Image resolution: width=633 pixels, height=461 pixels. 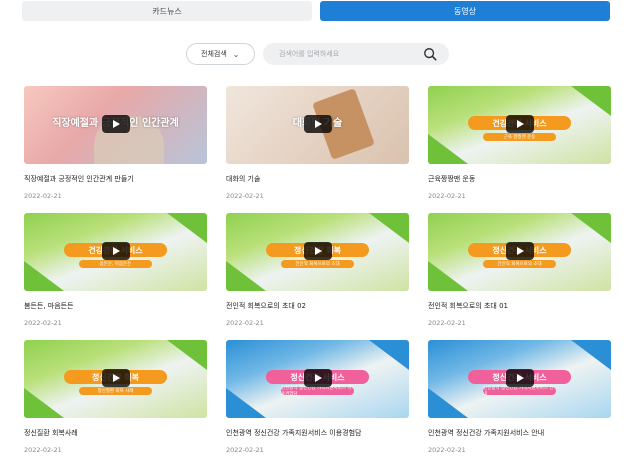 I want to click on video-card: 정신건강 회복정신질환 회복 사례정신질환 회복사례 2022-02-21, so click(x=115, y=400).